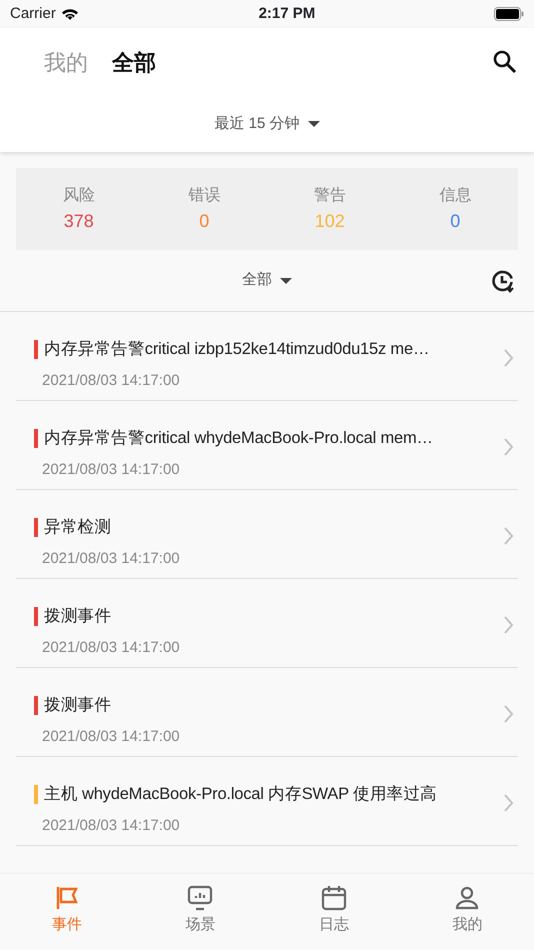 The height and width of the screenshot is (950, 534). I want to click on event-row: 内存异常告警critical izbp152ke14timzud0du15z me… 2021/08/03 14:17:00, so click(267, 356).